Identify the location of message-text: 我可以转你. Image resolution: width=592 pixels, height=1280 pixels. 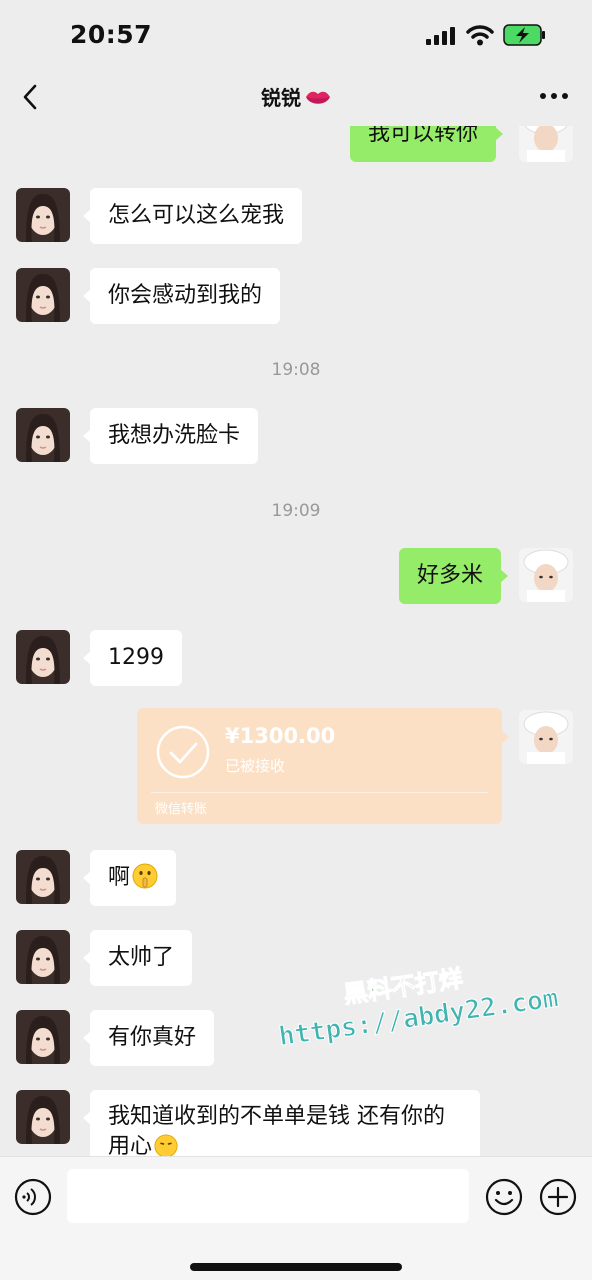
(423, 136).